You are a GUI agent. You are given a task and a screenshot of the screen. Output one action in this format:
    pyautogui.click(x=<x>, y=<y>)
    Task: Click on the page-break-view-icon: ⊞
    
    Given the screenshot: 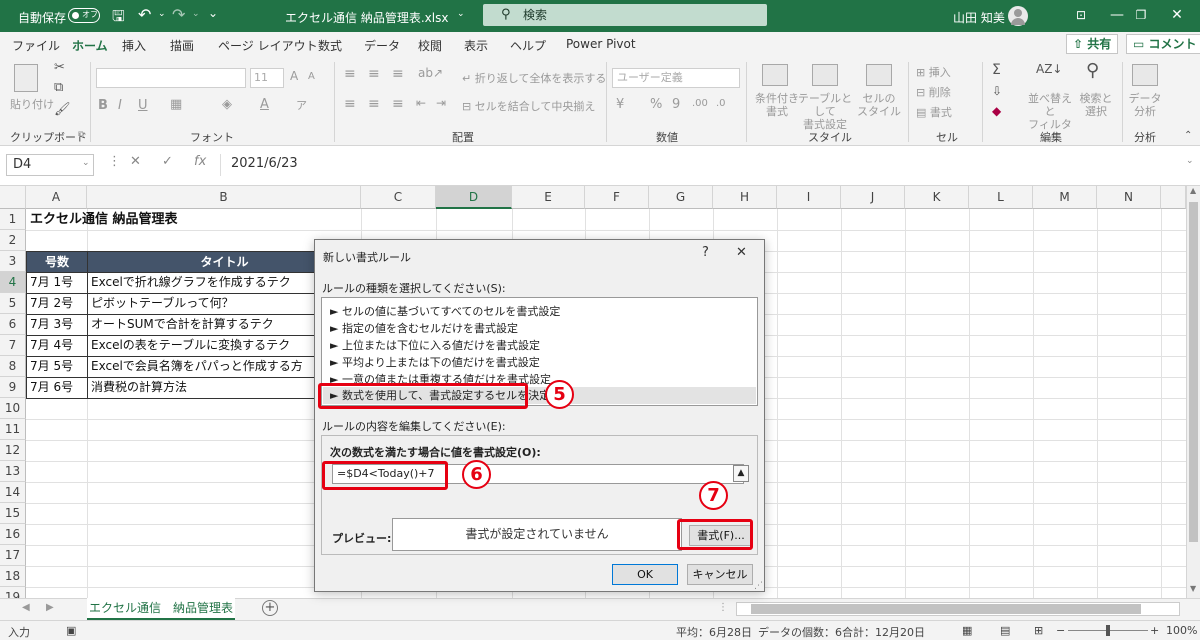 What is the action you would take?
    pyautogui.click(x=1038, y=630)
    